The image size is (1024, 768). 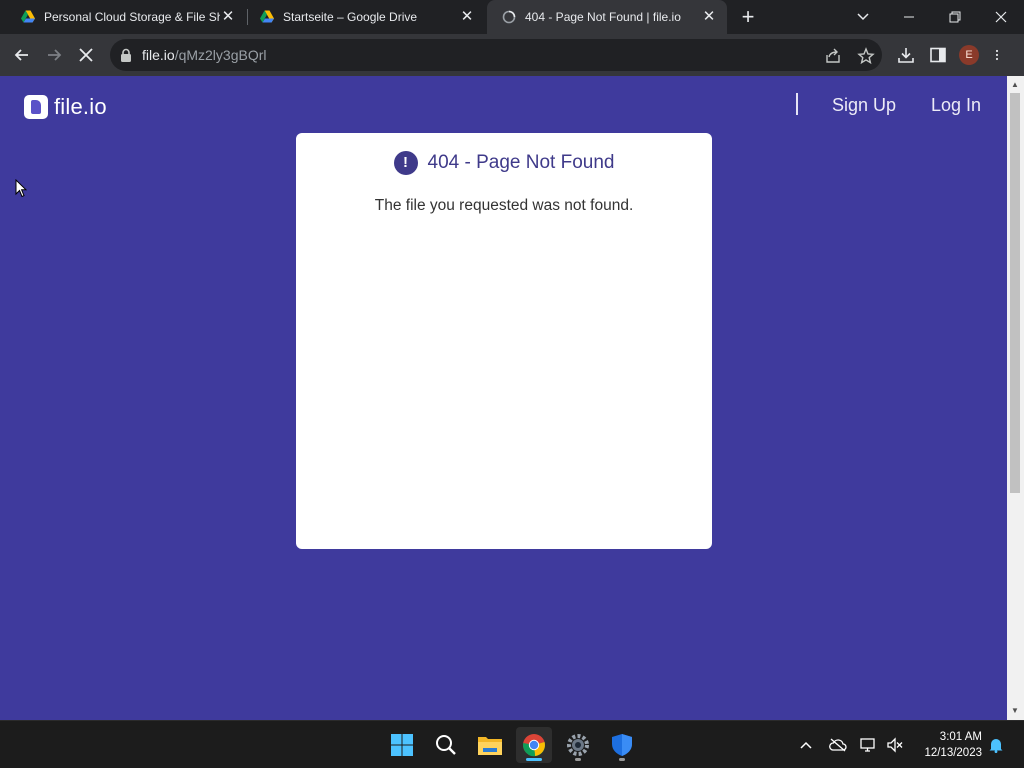 I want to click on arrow-left-icon, so click(x=21, y=55).